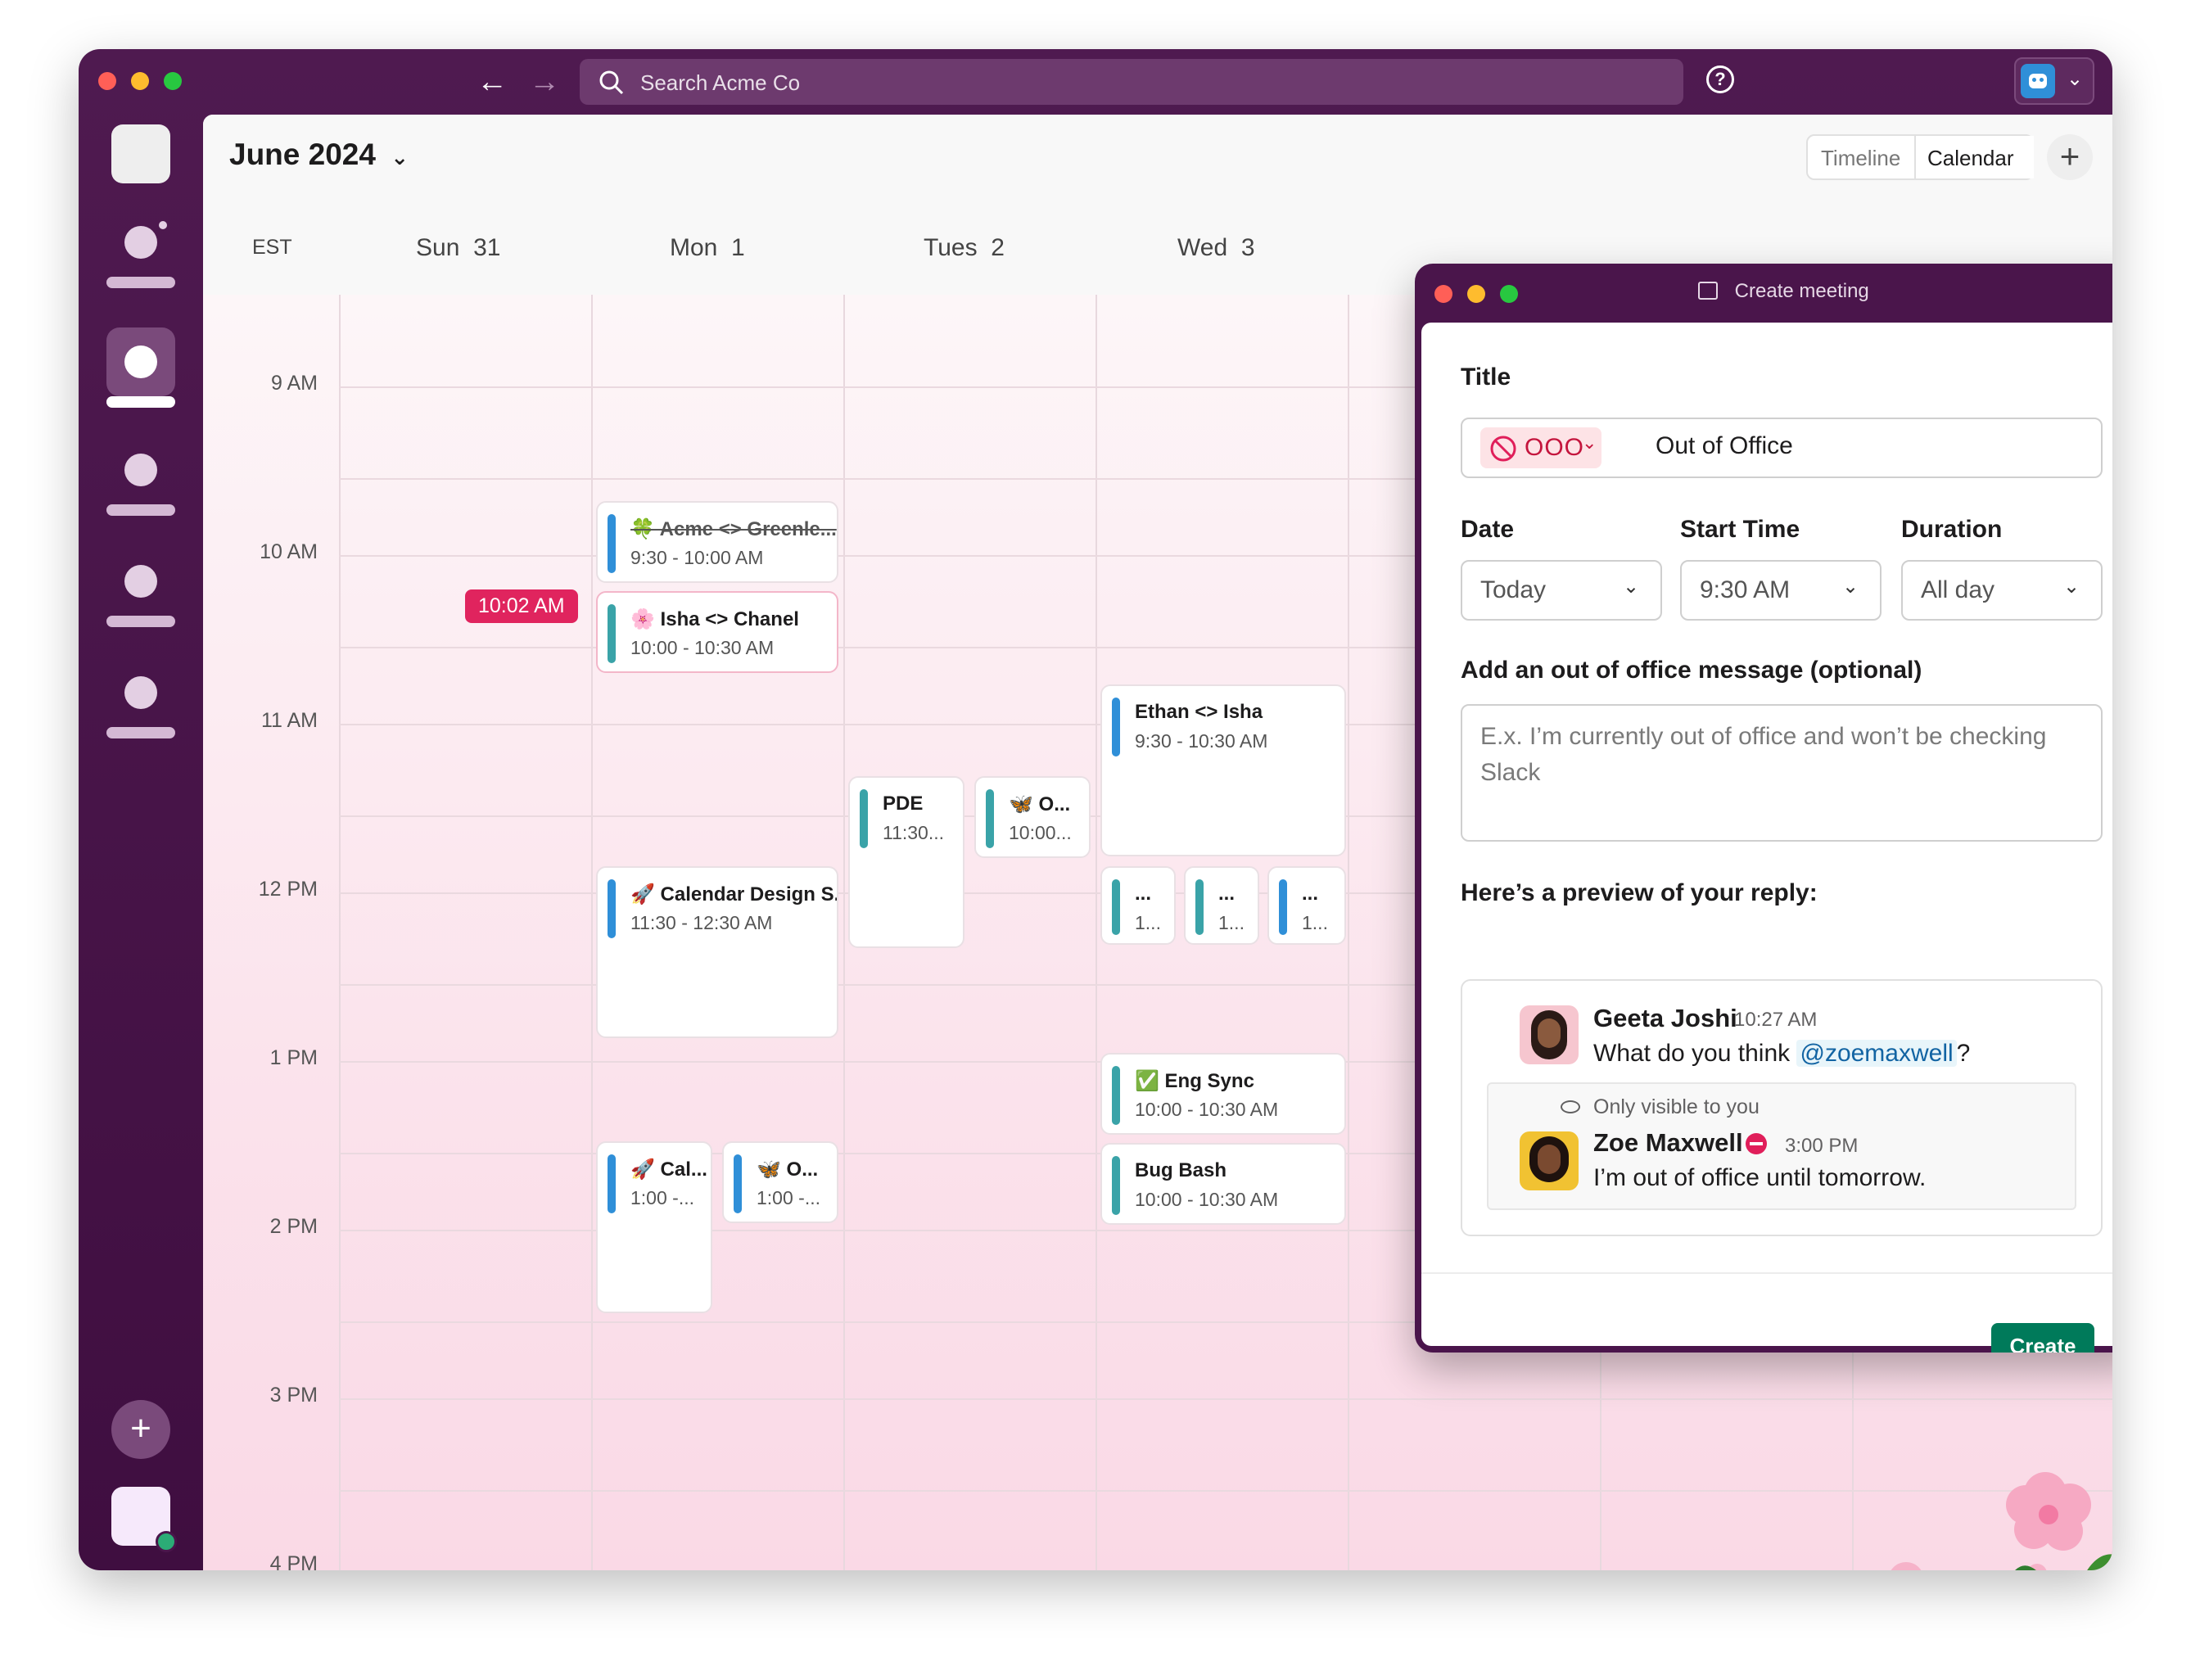  Describe the element at coordinates (1639, 892) in the screenshot. I see `preview-label: Here’s a preview of your reply:` at that location.